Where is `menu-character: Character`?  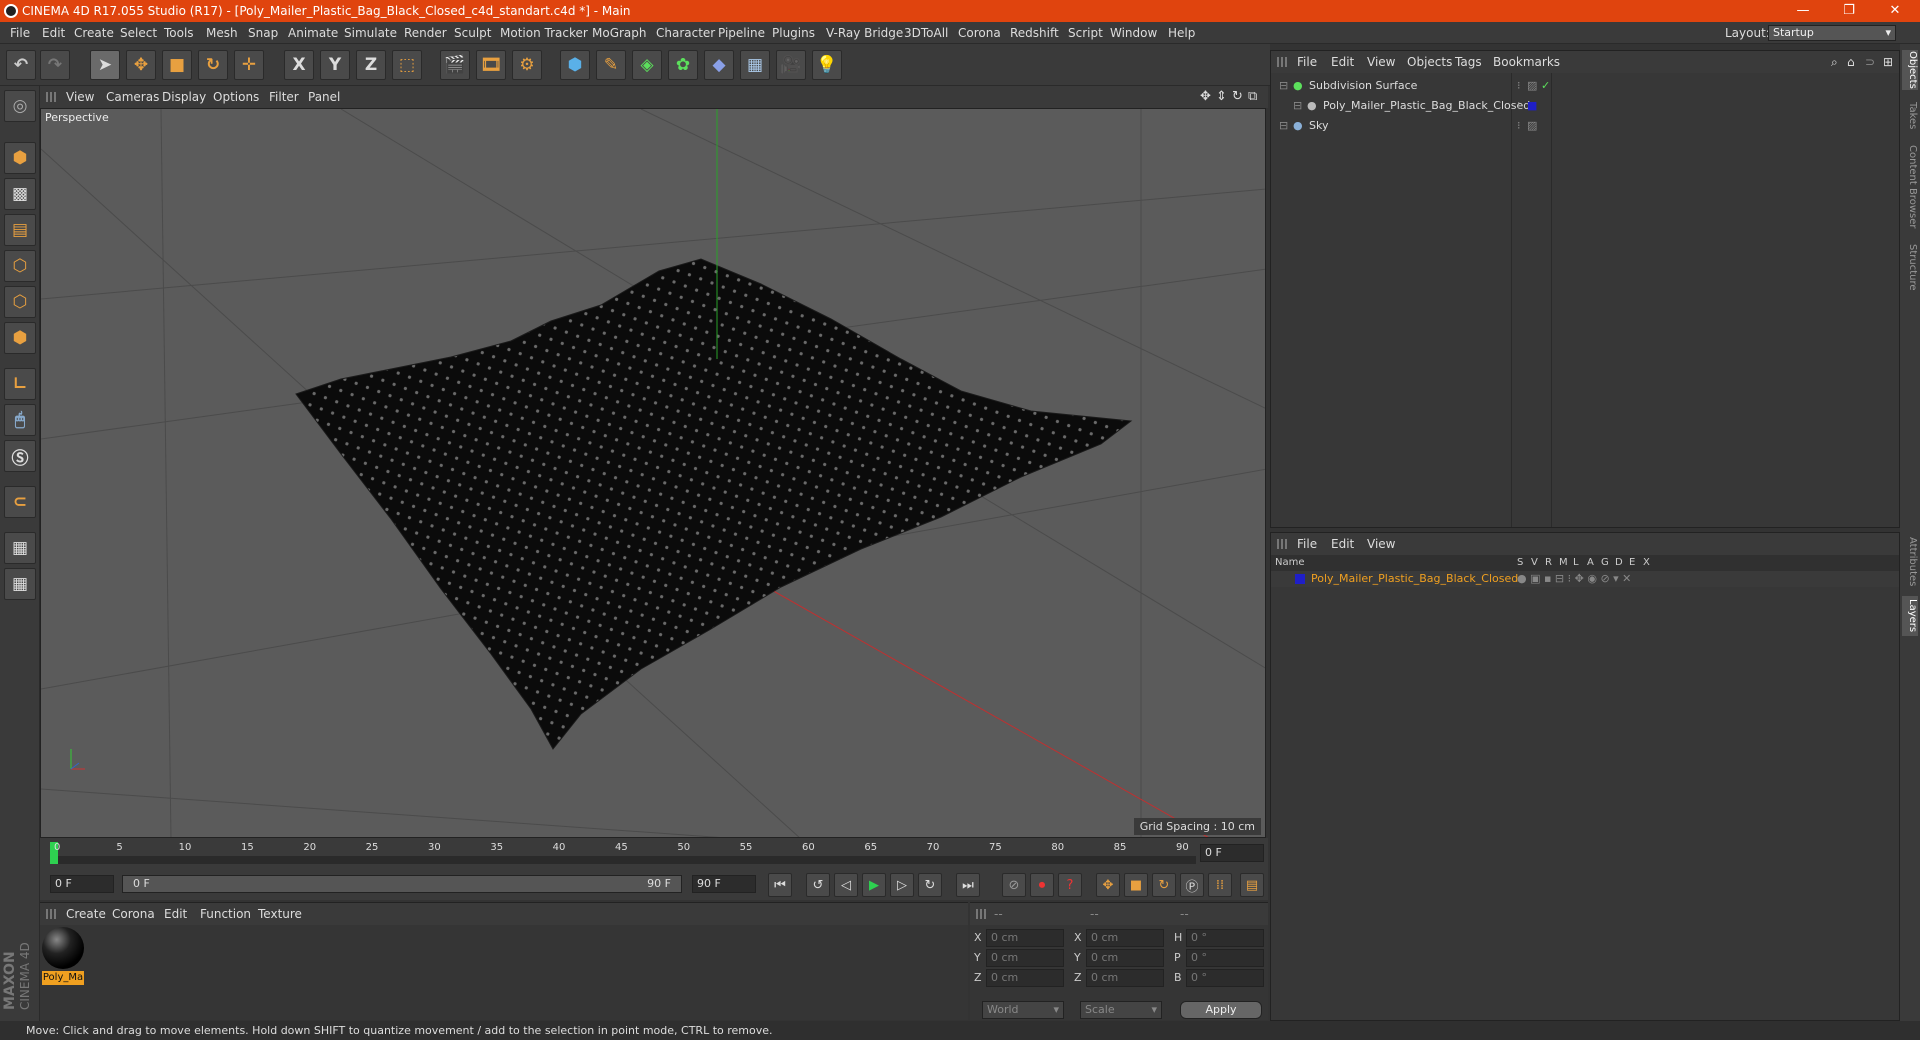 menu-character: Character is located at coordinates (685, 33).